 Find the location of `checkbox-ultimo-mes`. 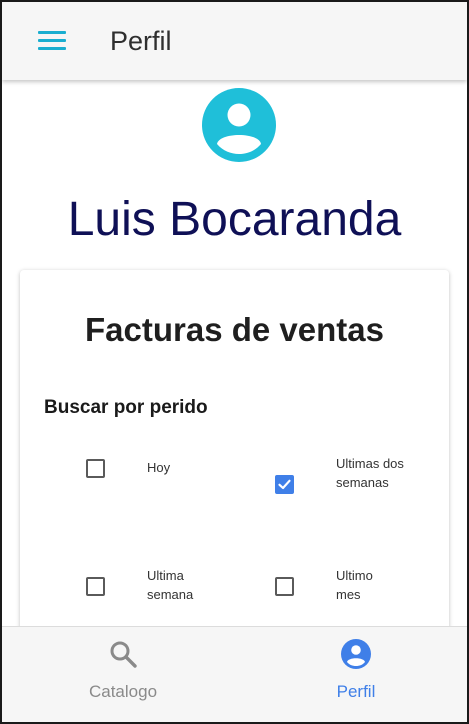

checkbox-ultimo-mes is located at coordinates (284, 586).